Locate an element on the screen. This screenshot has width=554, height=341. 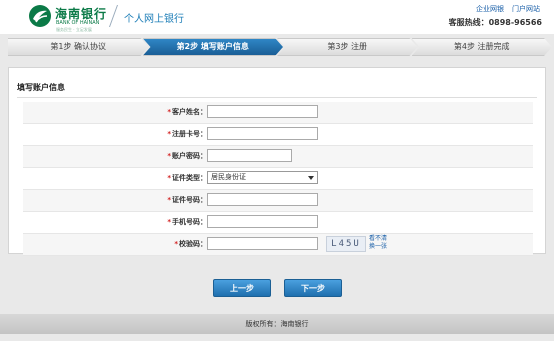
bank-name-en: BANK OF HAINAN is located at coordinates (78, 23).